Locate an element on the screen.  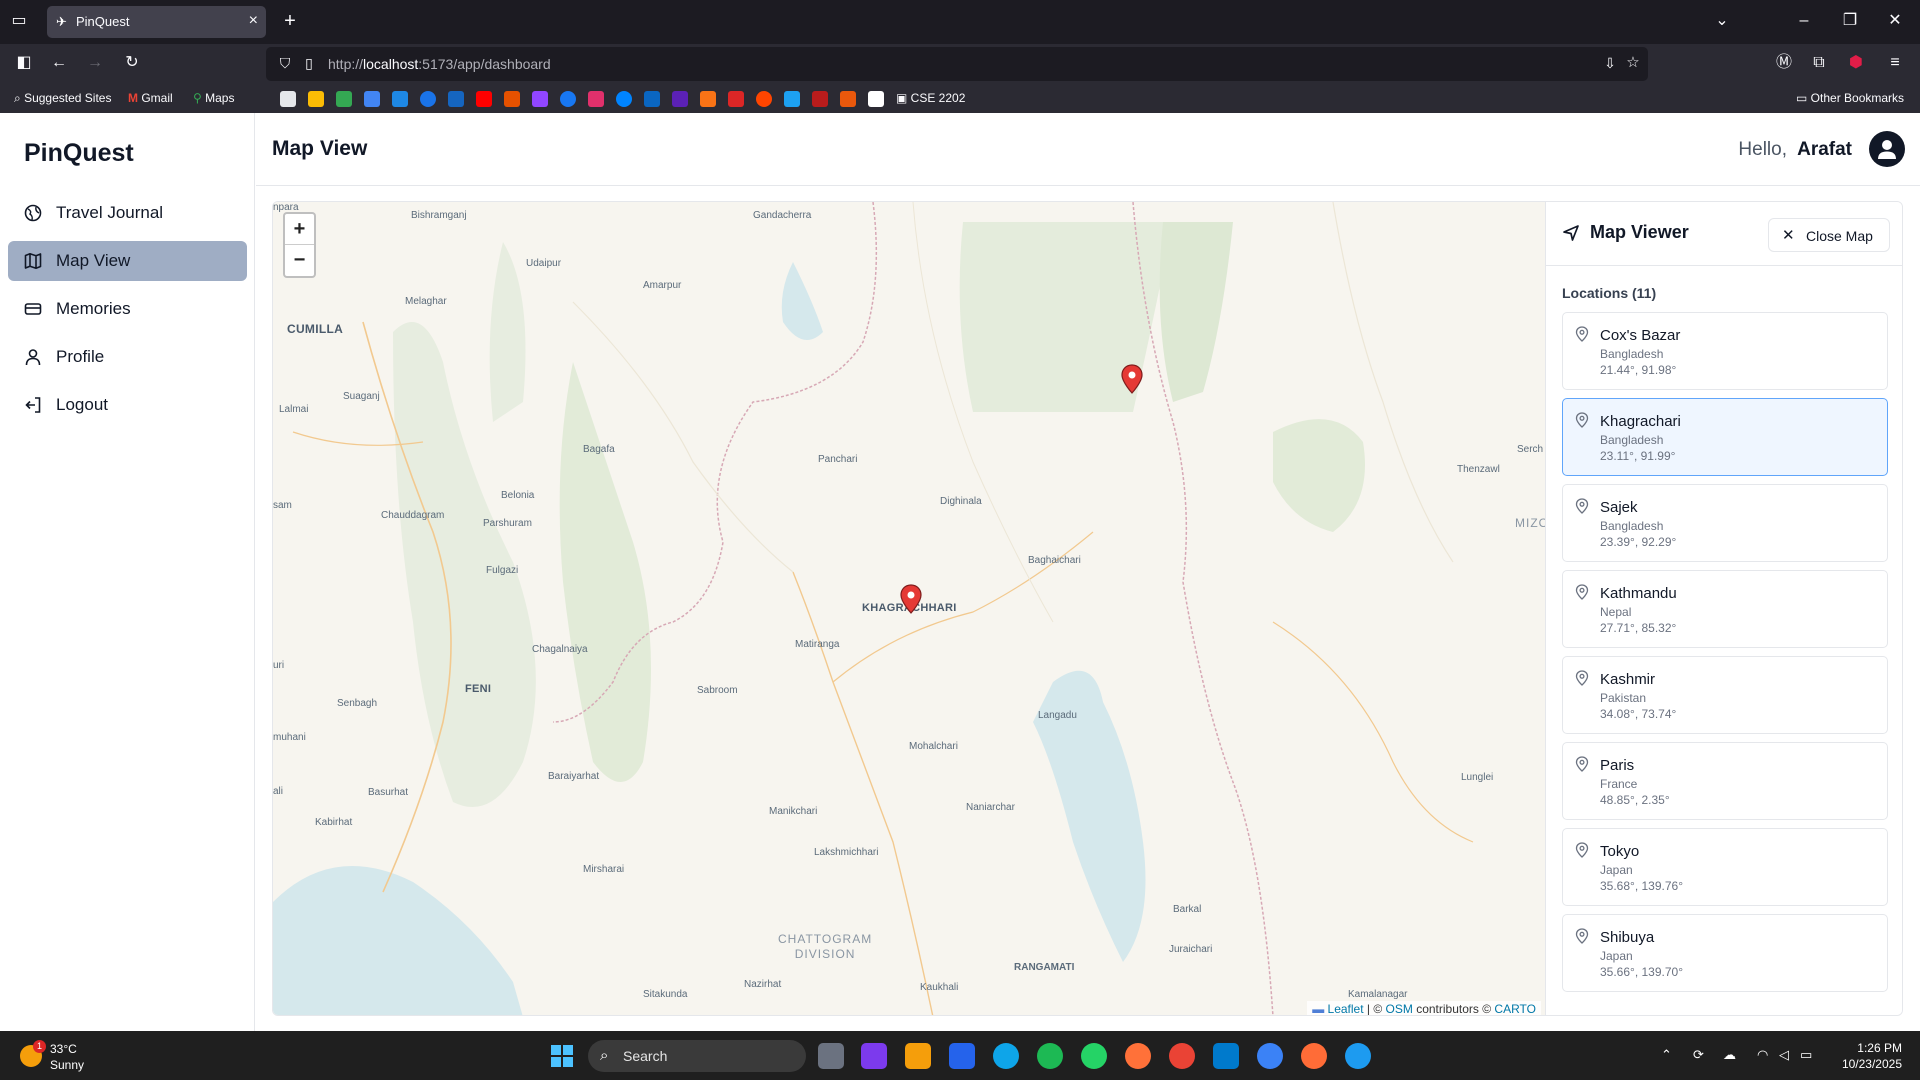
bookmark-twitch-icon is located at coordinates (540, 99).